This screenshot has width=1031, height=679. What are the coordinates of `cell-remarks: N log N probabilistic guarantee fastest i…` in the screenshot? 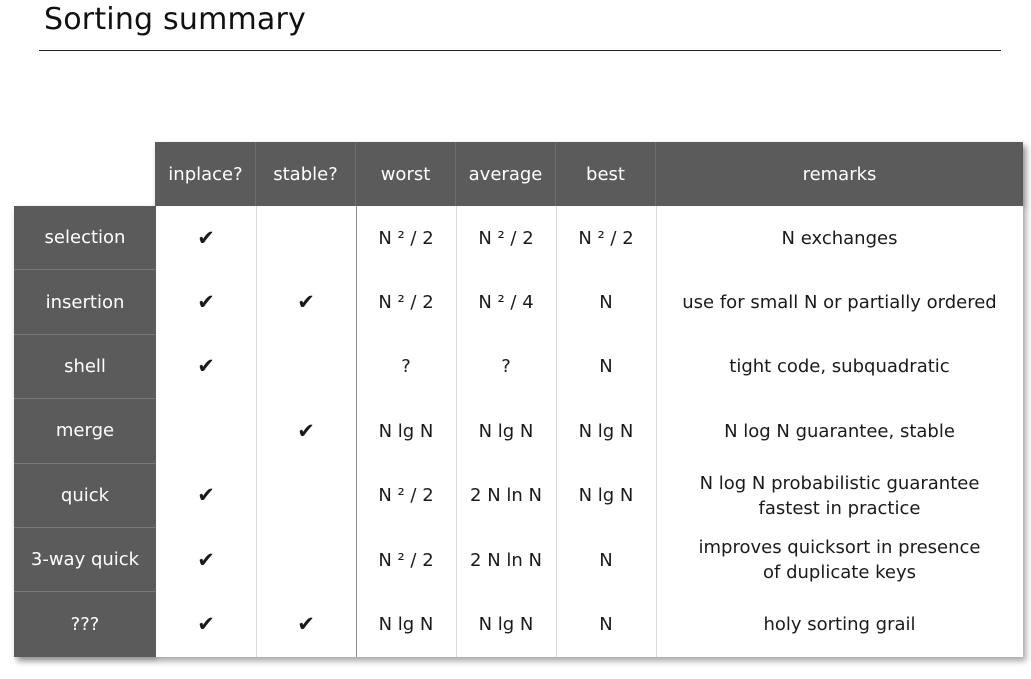 It's located at (839, 495).